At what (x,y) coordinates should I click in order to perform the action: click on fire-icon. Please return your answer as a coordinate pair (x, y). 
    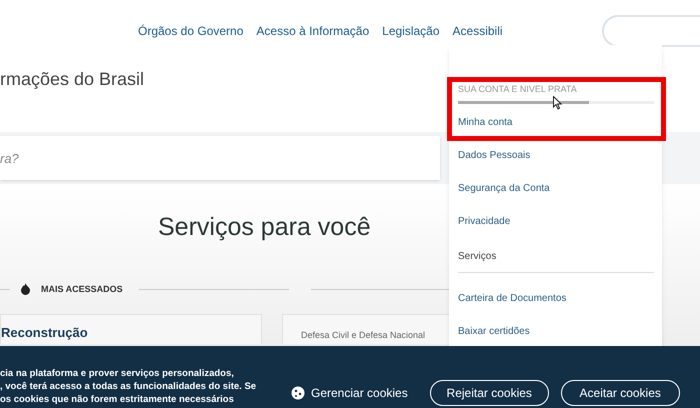
    Looking at the image, I should click on (25, 289).